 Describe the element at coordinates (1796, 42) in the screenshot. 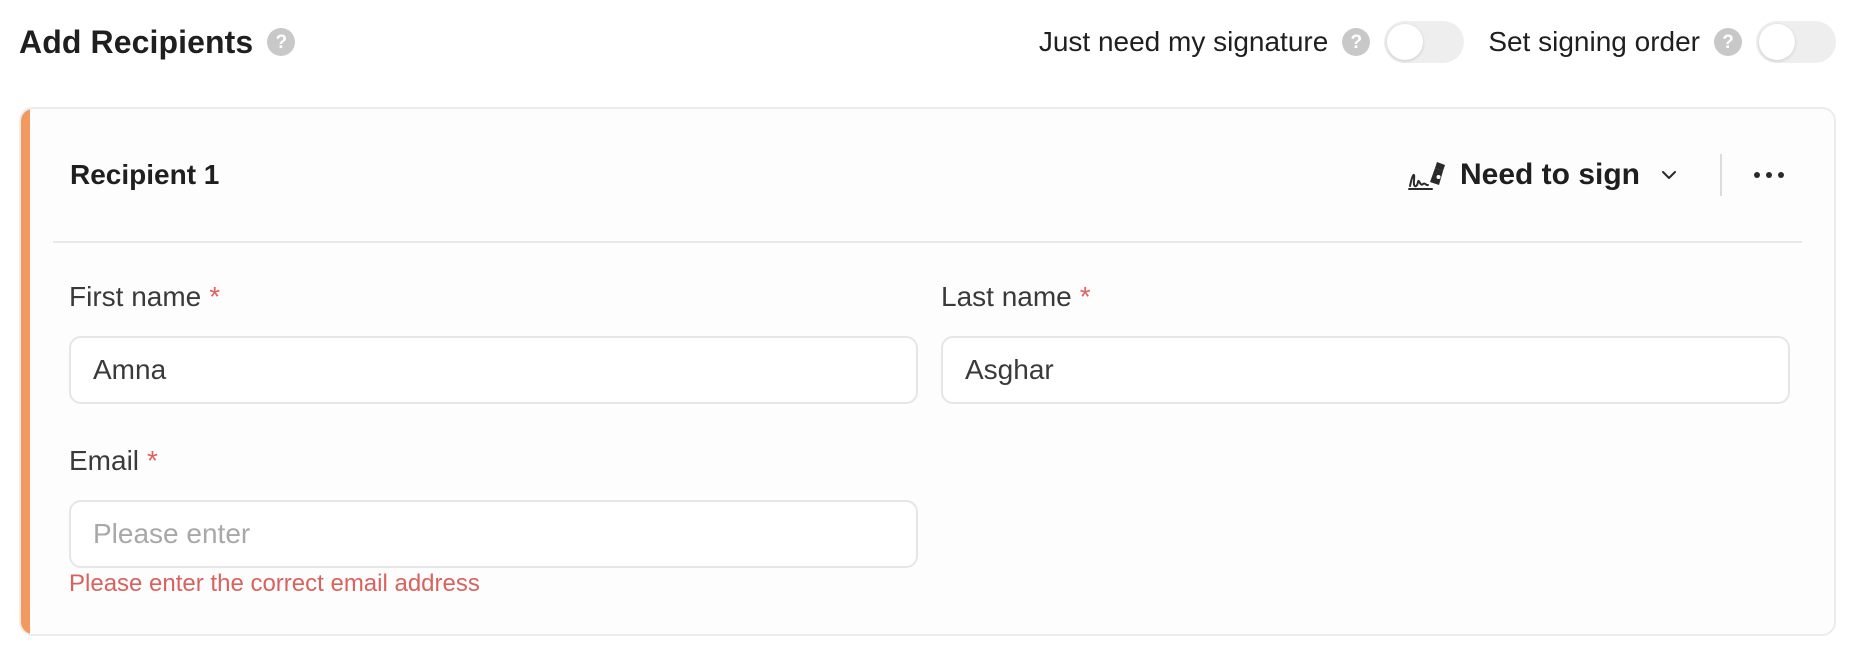

I see `set-signing-order-switch` at that location.